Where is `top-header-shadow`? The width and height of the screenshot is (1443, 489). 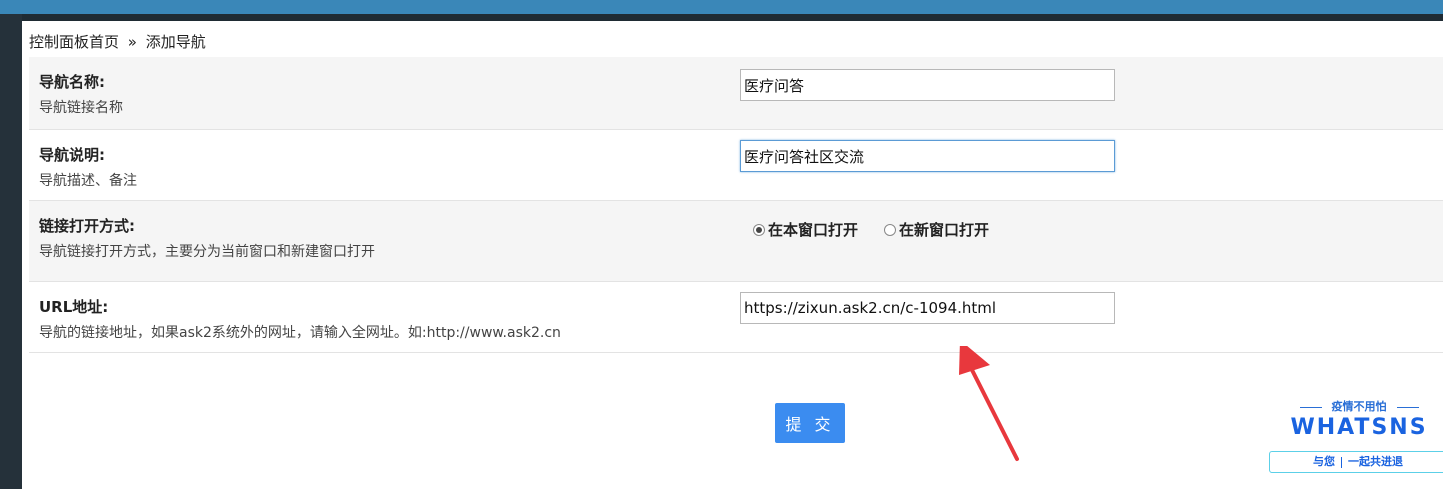
top-header-shadow is located at coordinates (721, 17).